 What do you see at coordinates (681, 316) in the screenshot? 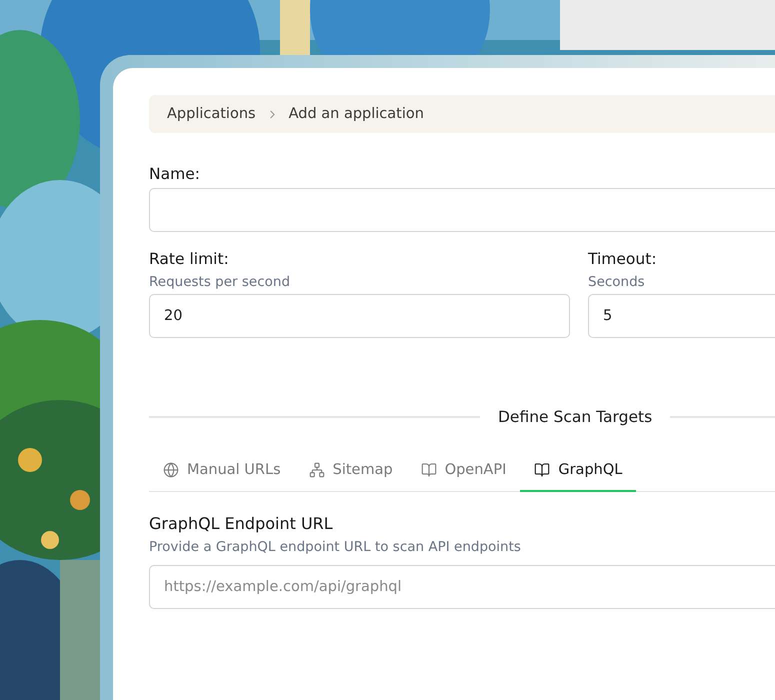
I see `input-field: 5` at bounding box center [681, 316].